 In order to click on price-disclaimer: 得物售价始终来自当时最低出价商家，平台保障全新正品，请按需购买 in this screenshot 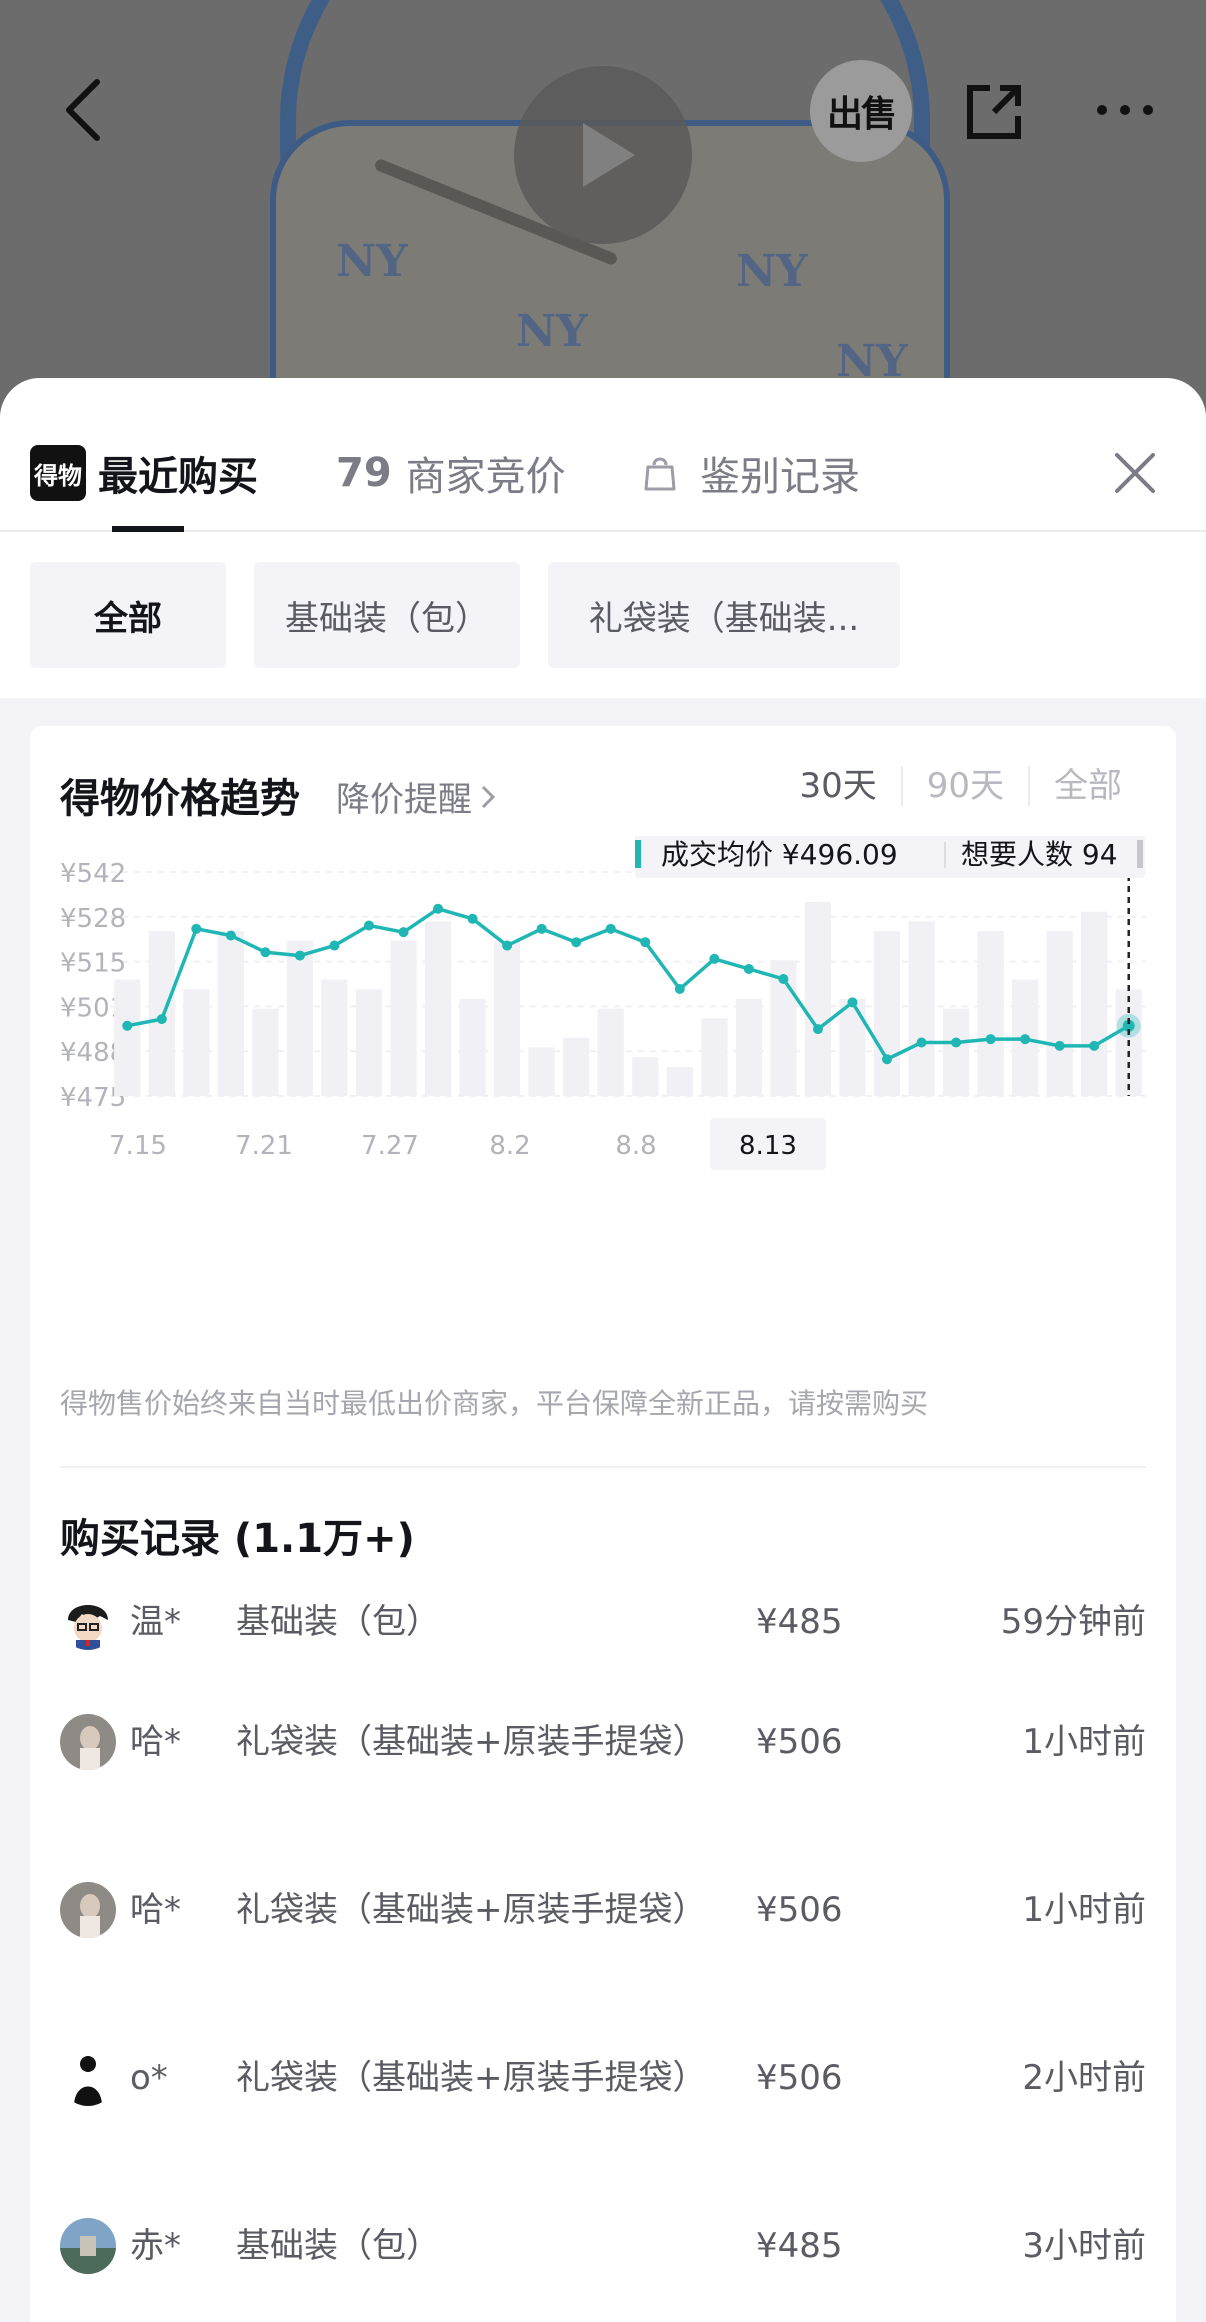, I will do `click(494, 1403)`.